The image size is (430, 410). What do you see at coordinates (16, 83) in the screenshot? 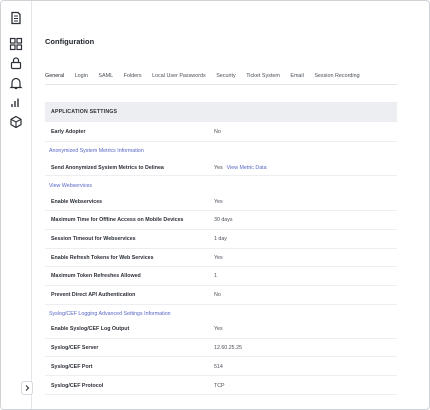
I see `bell-icon` at bounding box center [16, 83].